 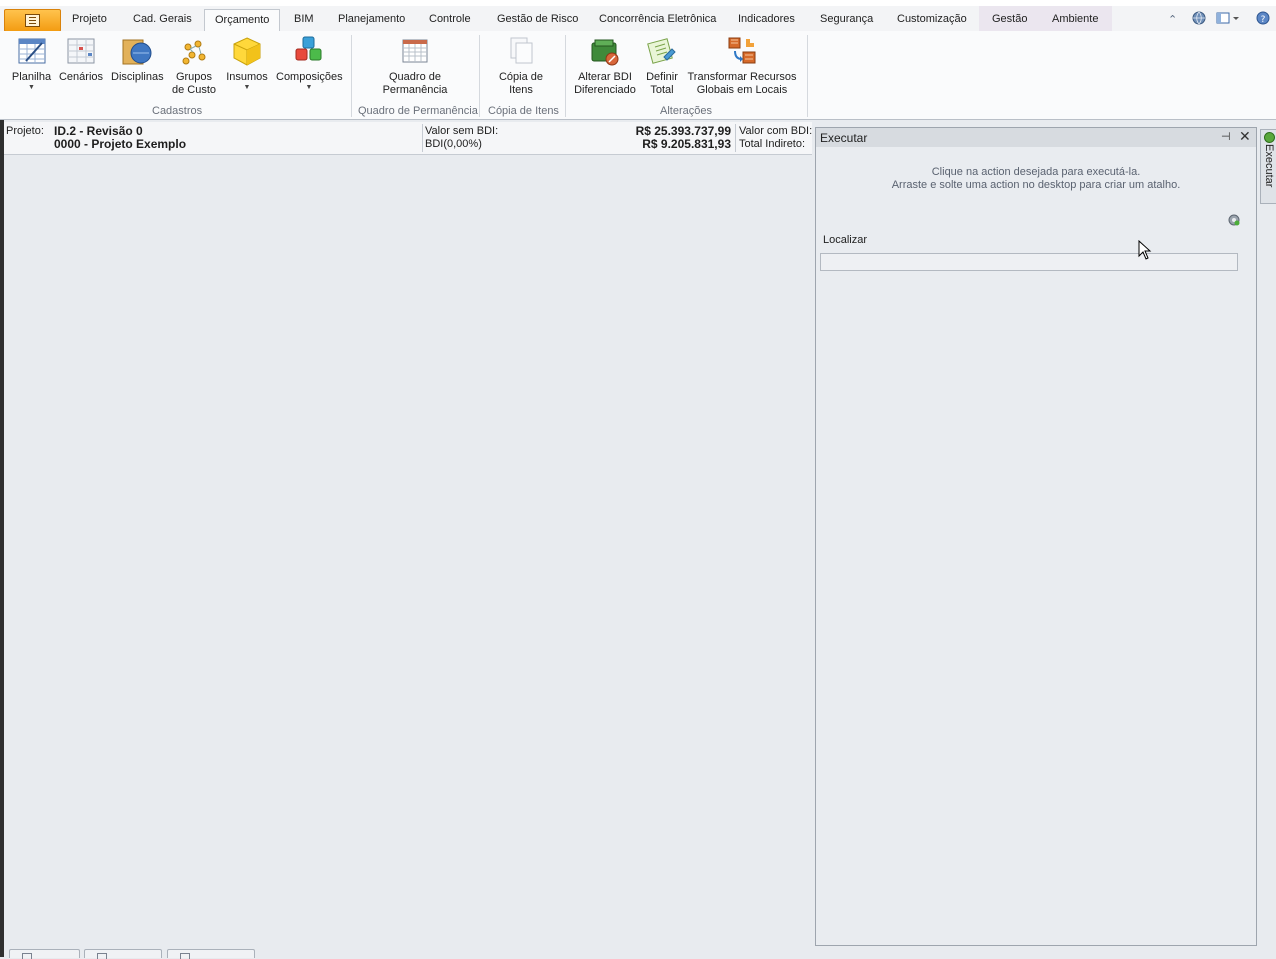 I want to click on side-tab-label: Executar, so click(x=1269, y=166).